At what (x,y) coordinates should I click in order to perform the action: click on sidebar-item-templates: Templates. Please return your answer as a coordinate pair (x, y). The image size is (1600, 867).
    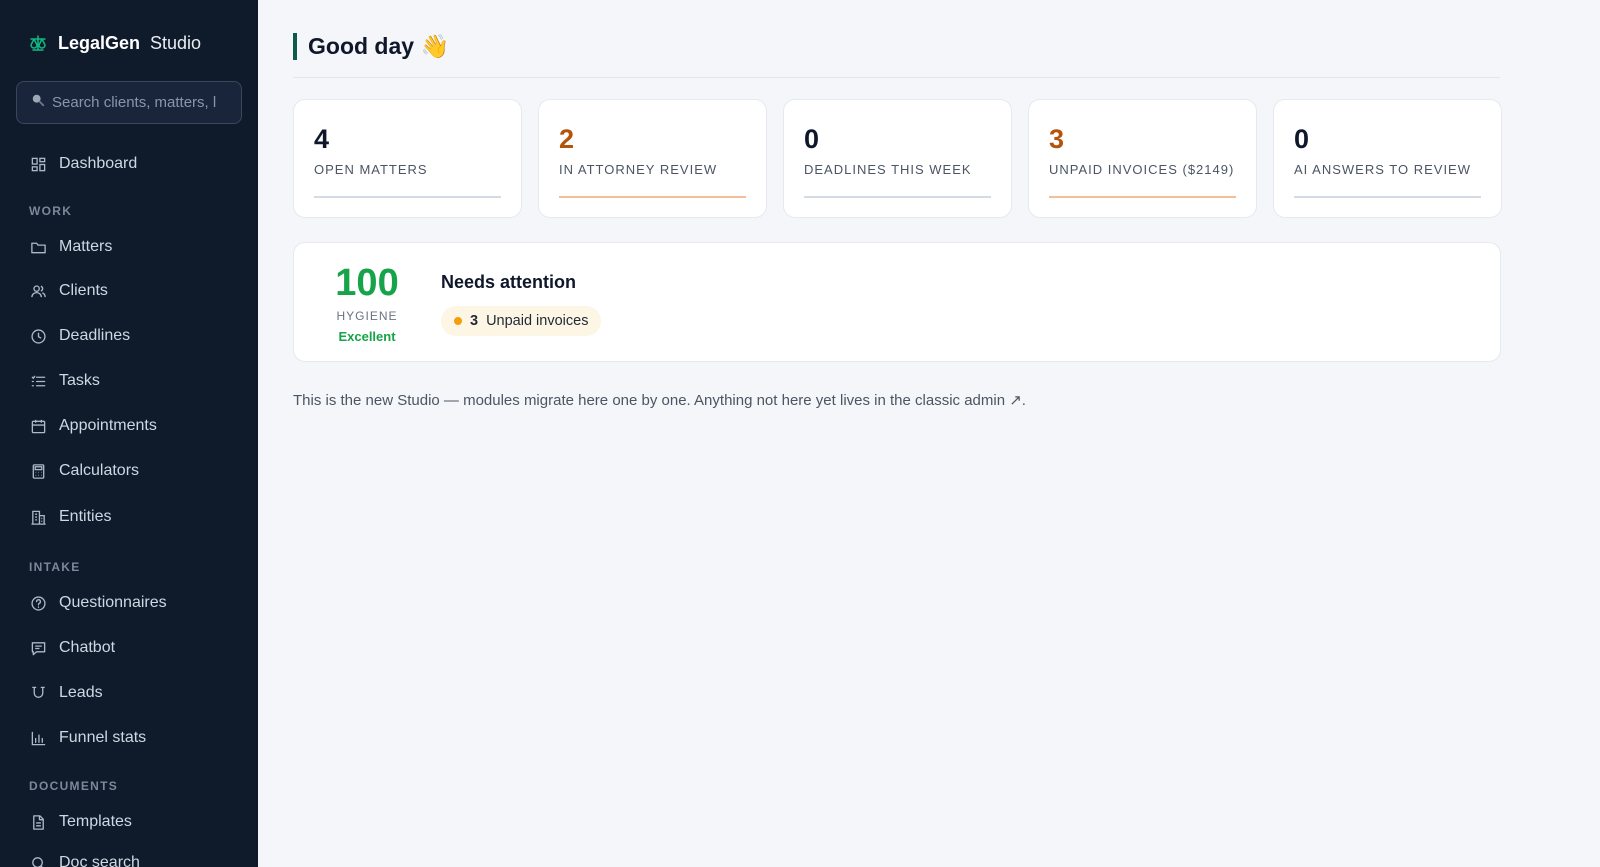
    Looking at the image, I should click on (129, 822).